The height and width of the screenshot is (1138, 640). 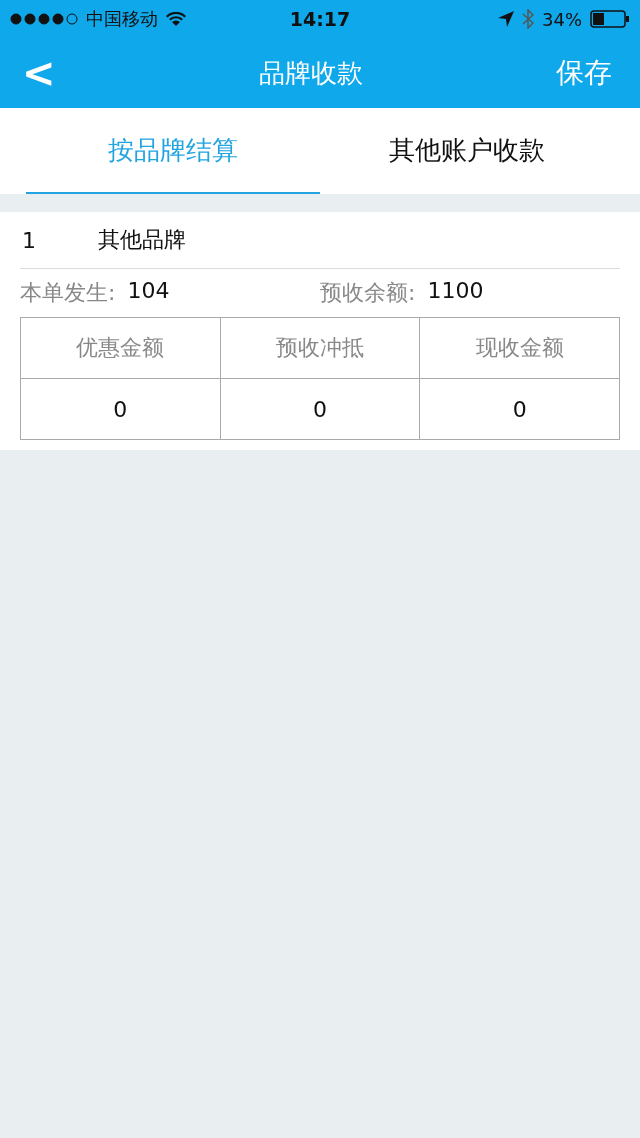 What do you see at coordinates (584, 73) in the screenshot?
I see `save-button: 保存` at bounding box center [584, 73].